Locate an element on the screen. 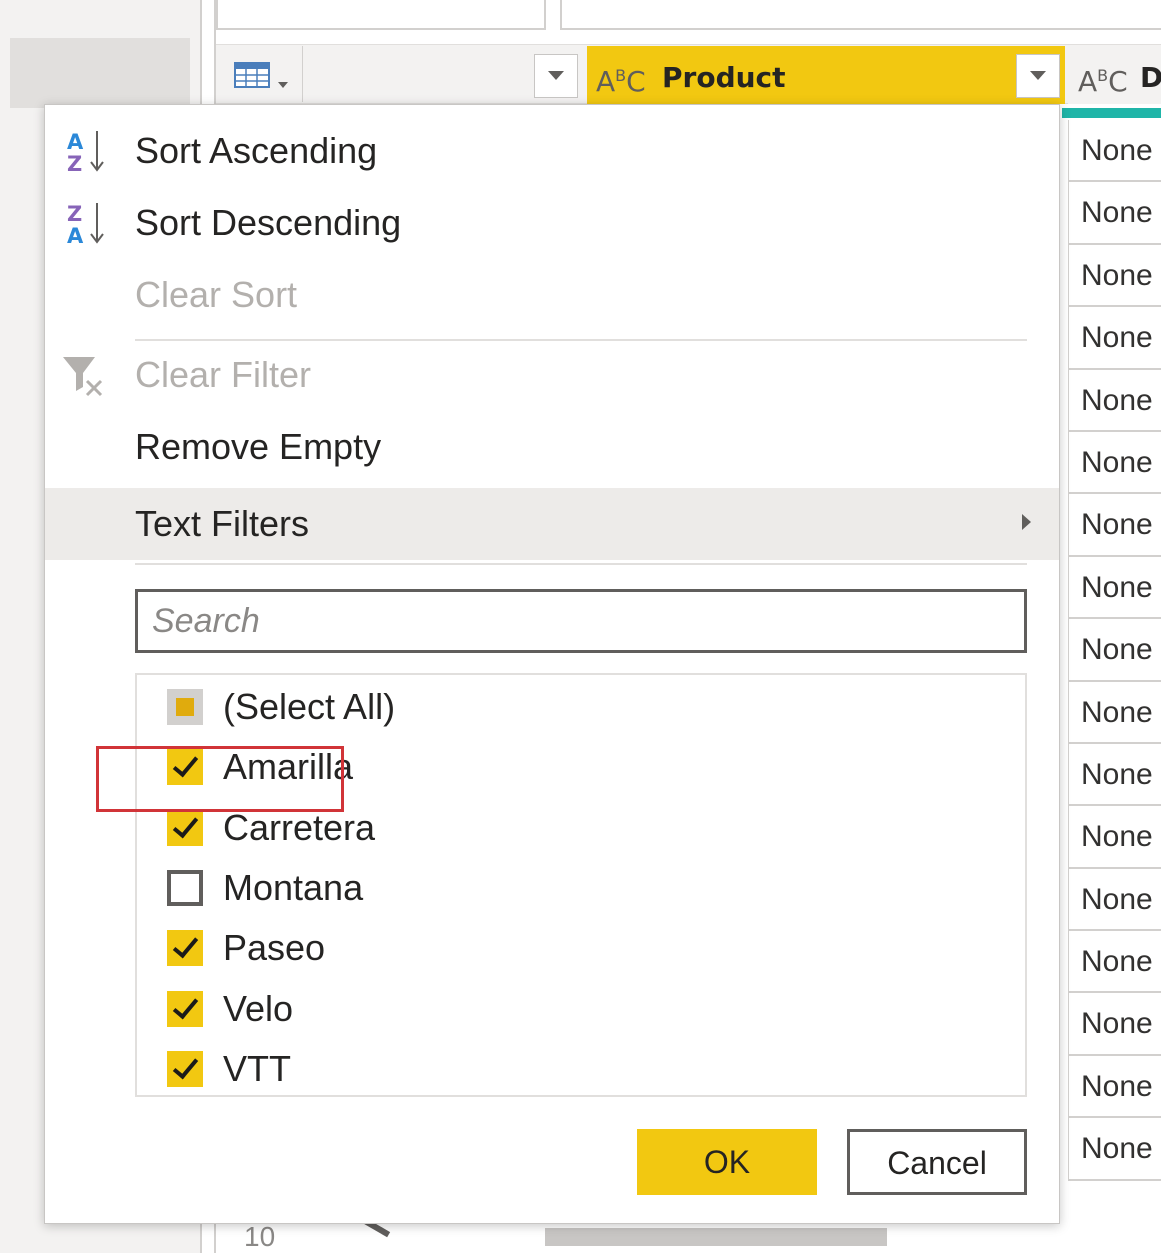  ok-button: OK is located at coordinates (727, 1162).